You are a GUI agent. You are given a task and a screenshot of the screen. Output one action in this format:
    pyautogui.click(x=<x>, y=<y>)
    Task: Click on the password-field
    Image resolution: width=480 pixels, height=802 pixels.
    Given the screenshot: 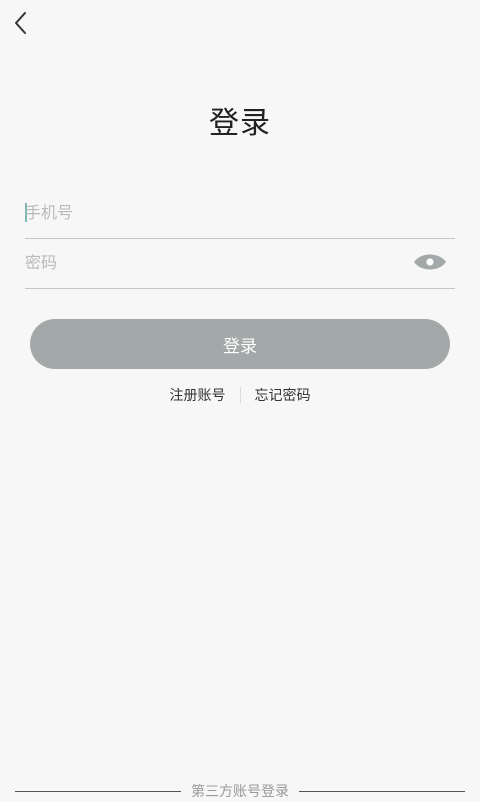 What is the action you would take?
    pyautogui.click(x=240, y=263)
    